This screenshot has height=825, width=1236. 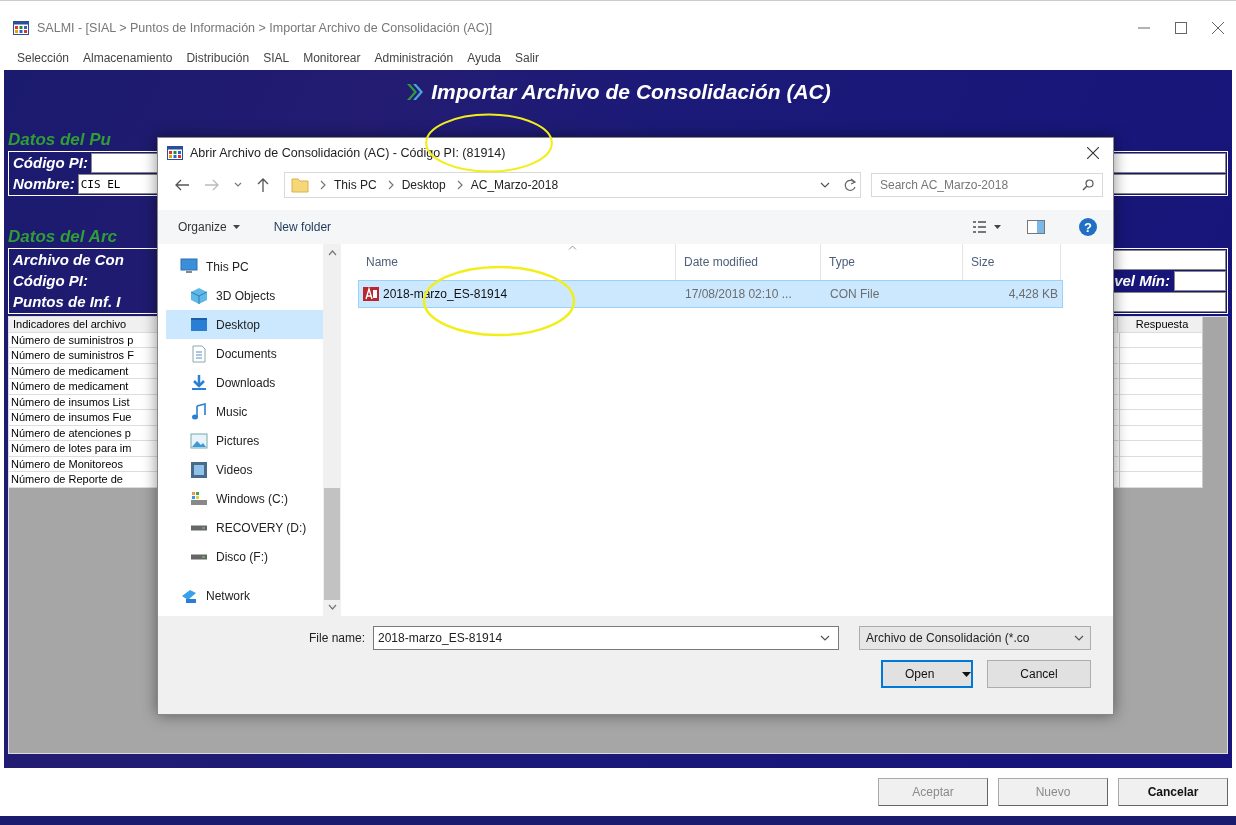 What do you see at coordinates (514, 185) in the screenshot?
I see `breadcrumb: AC_Marzo-2018` at bounding box center [514, 185].